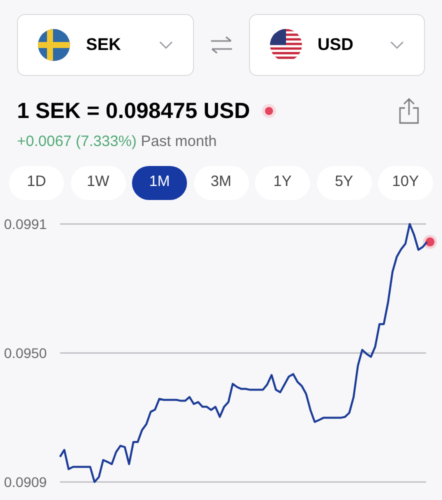 The width and height of the screenshot is (442, 500). I want to click on change-amount: +0.0067 (7.333%), so click(77, 141).